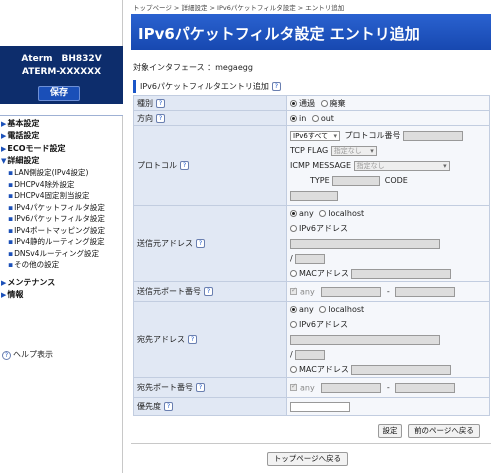  I want to click on sidebar-item-dhcp-exclude: ▪DHCPv4除外設定, so click(61, 185).